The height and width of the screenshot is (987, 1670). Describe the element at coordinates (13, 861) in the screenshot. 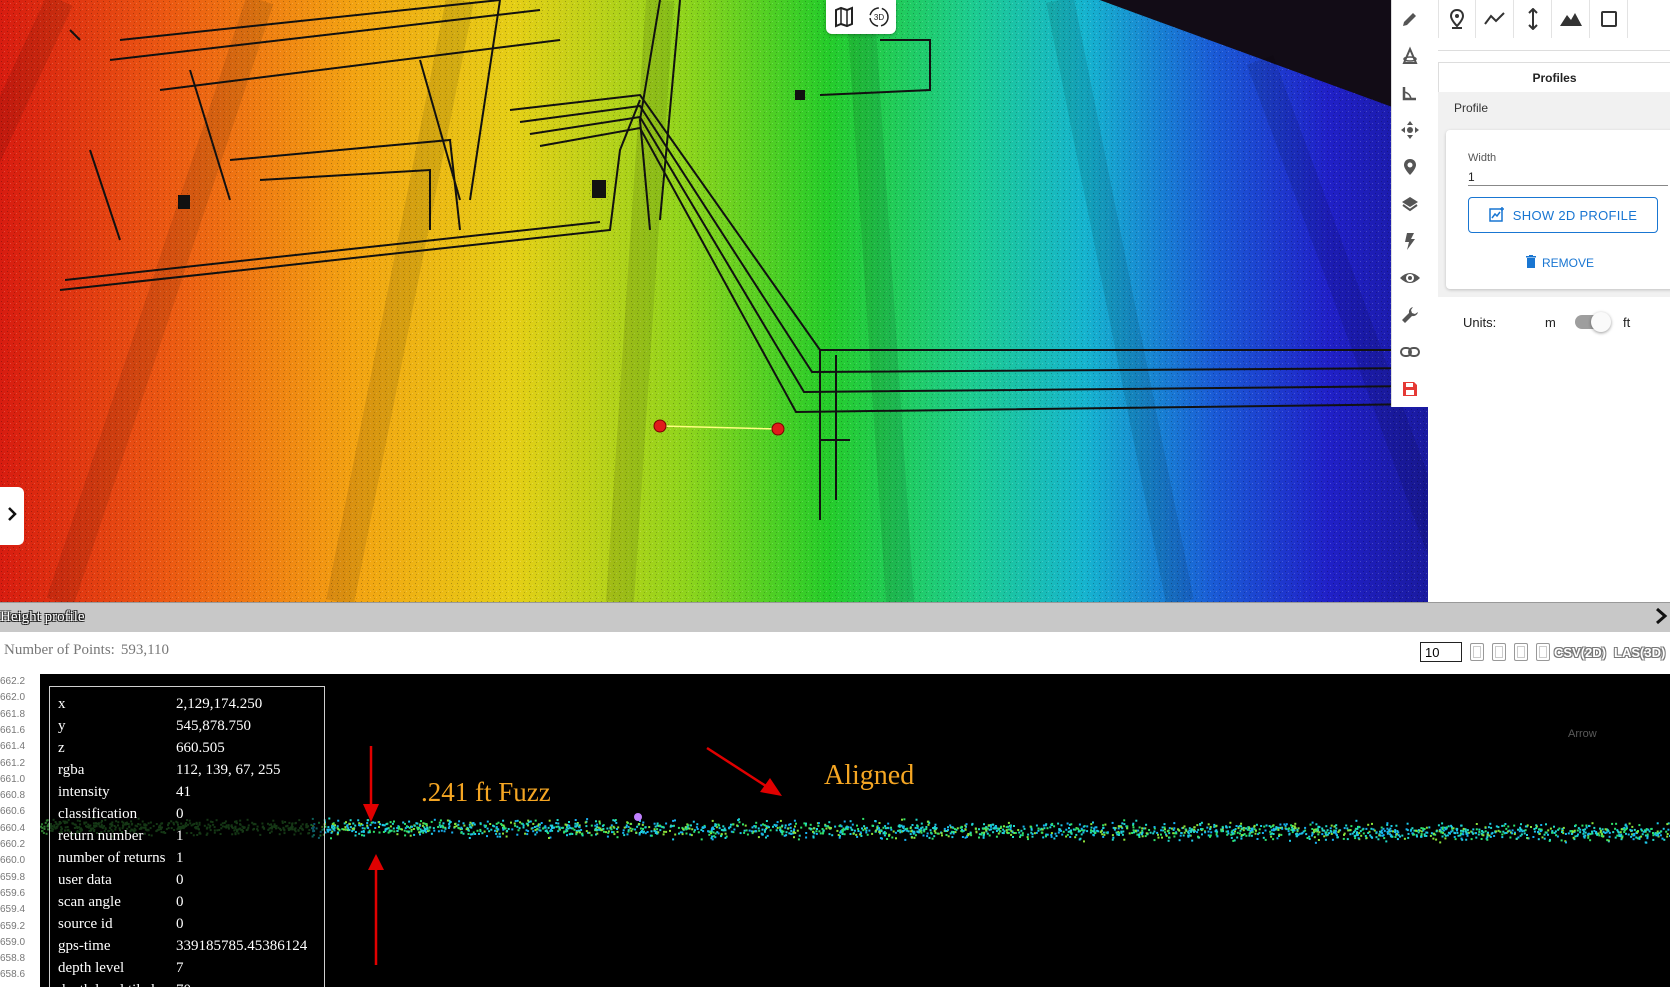

I see `y-tick-label: 660.0` at that location.